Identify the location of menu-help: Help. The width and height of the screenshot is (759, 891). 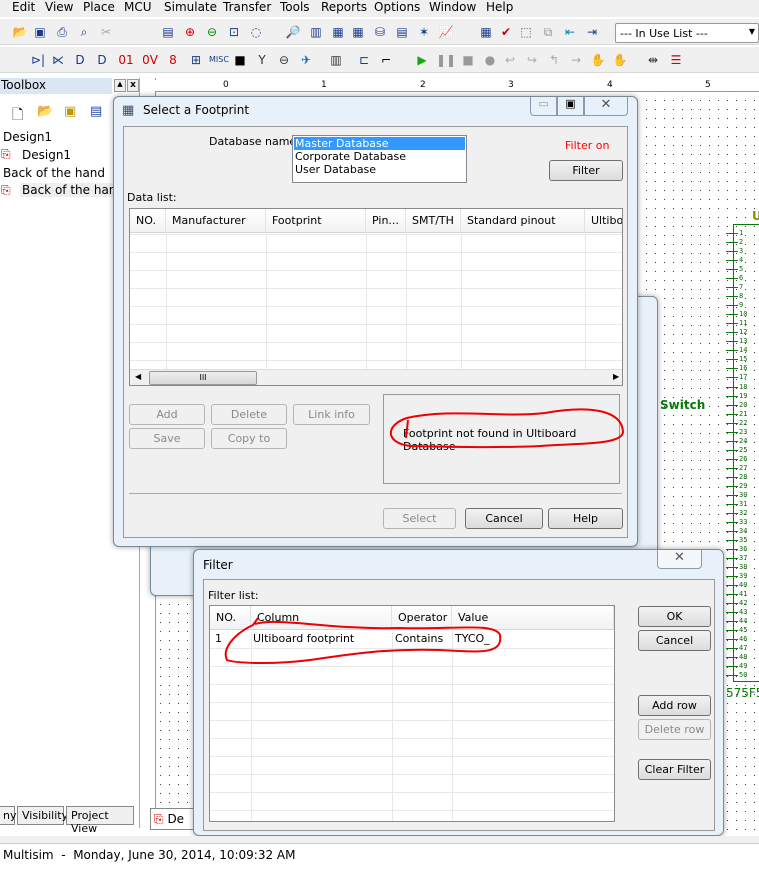
(499, 7).